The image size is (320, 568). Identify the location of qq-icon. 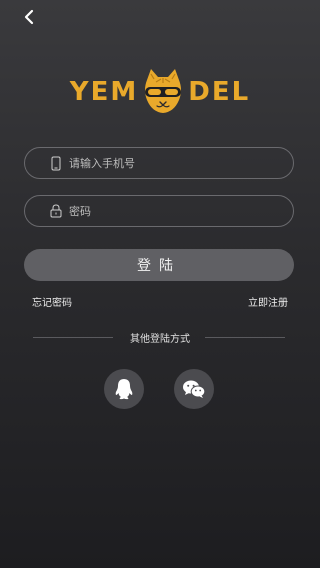
(124, 389).